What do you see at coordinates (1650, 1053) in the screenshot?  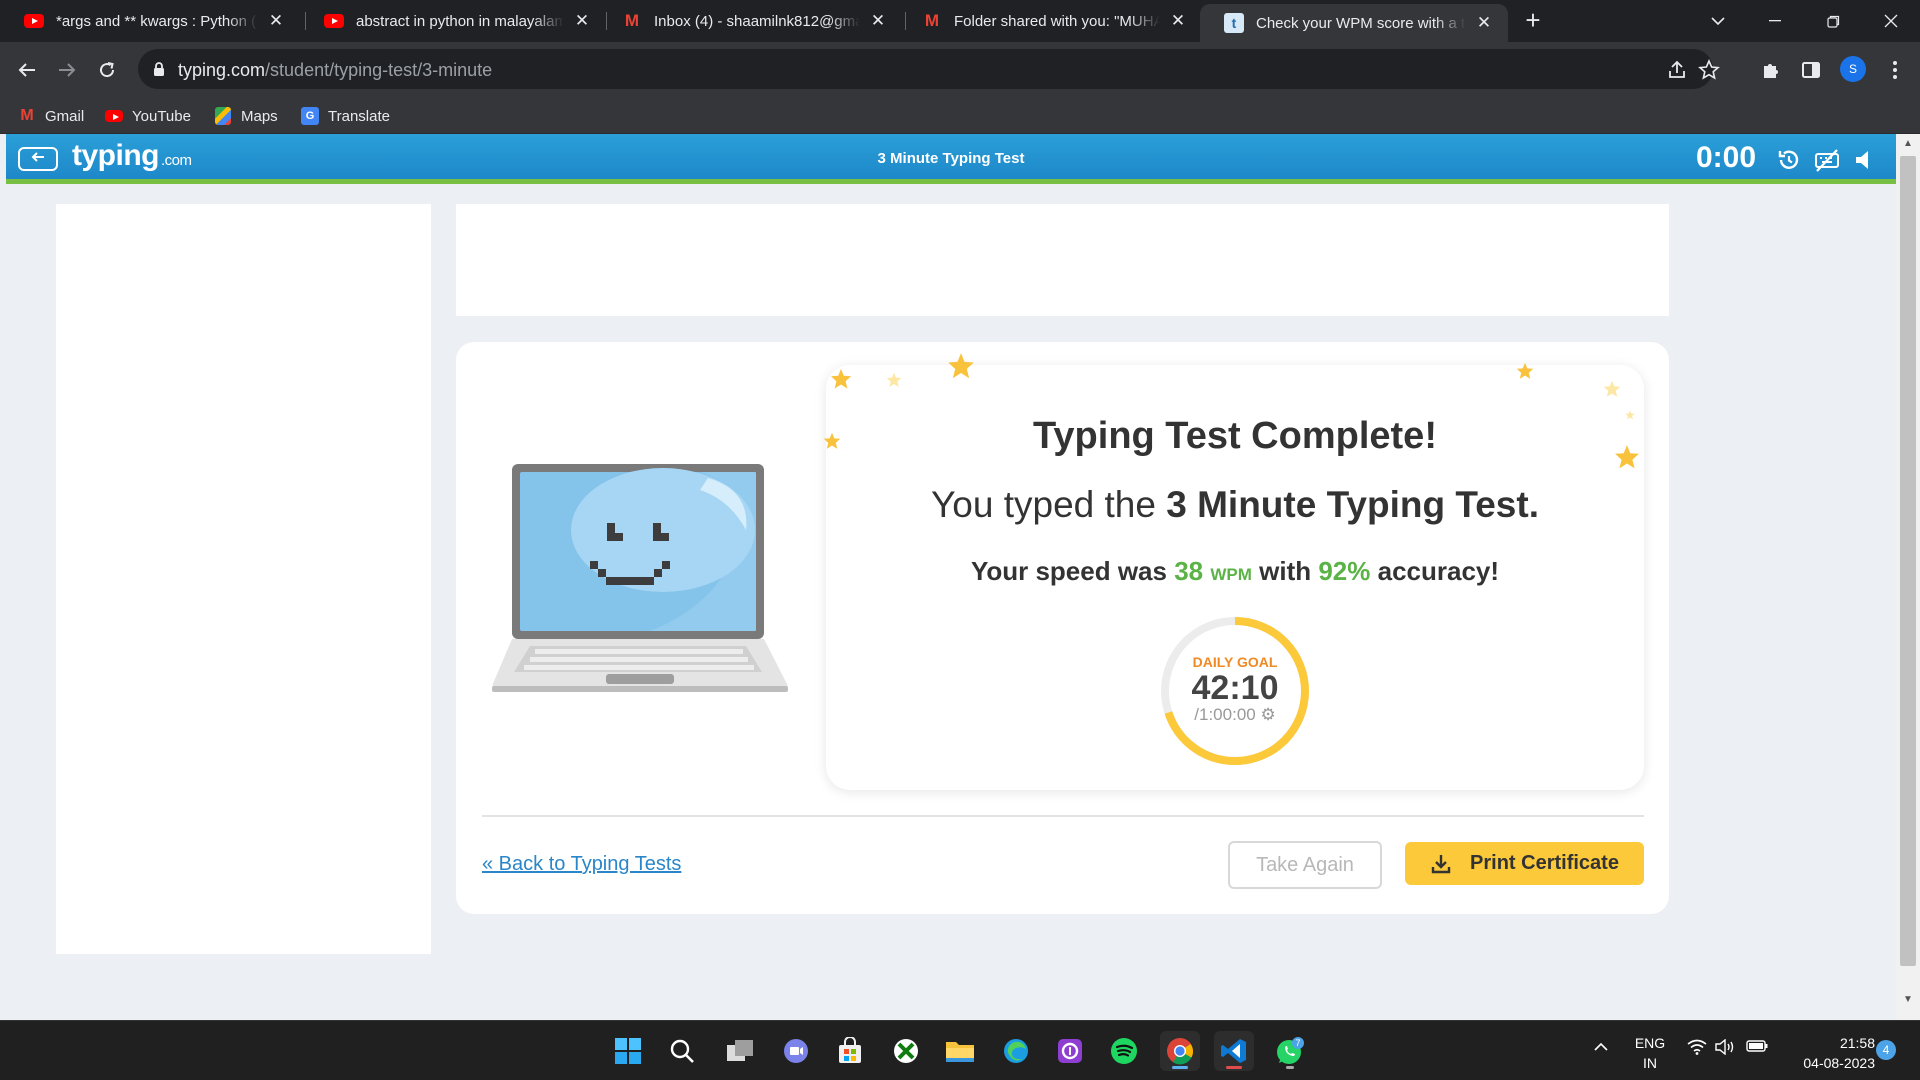 I see `language-indicator: ENG IN` at bounding box center [1650, 1053].